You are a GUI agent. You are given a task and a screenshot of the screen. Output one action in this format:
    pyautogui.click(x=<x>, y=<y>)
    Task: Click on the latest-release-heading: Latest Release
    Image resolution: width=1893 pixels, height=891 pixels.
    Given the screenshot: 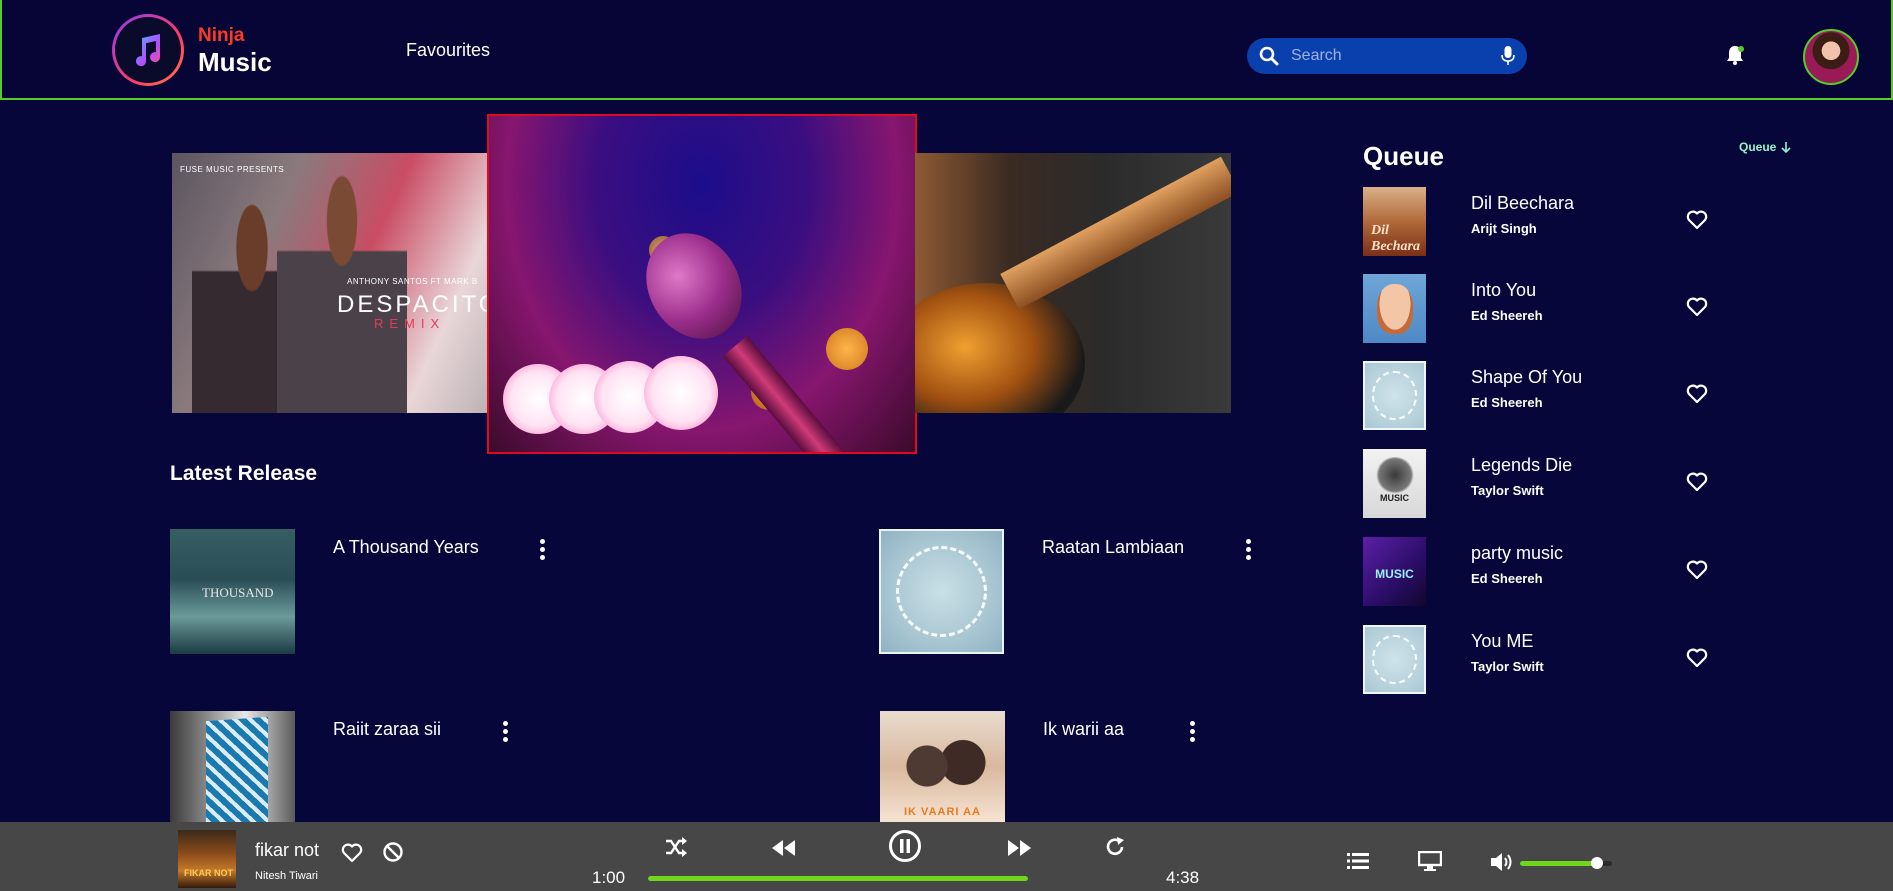 What is the action you would take?
    pyautogui.click(x=244, y=473)
    